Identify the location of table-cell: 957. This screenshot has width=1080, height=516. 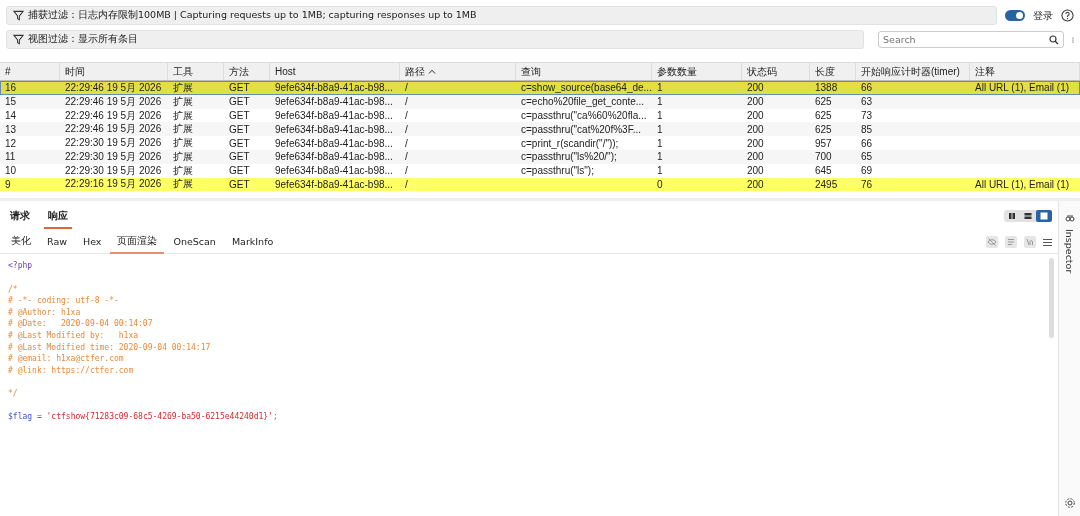
(823, 143).